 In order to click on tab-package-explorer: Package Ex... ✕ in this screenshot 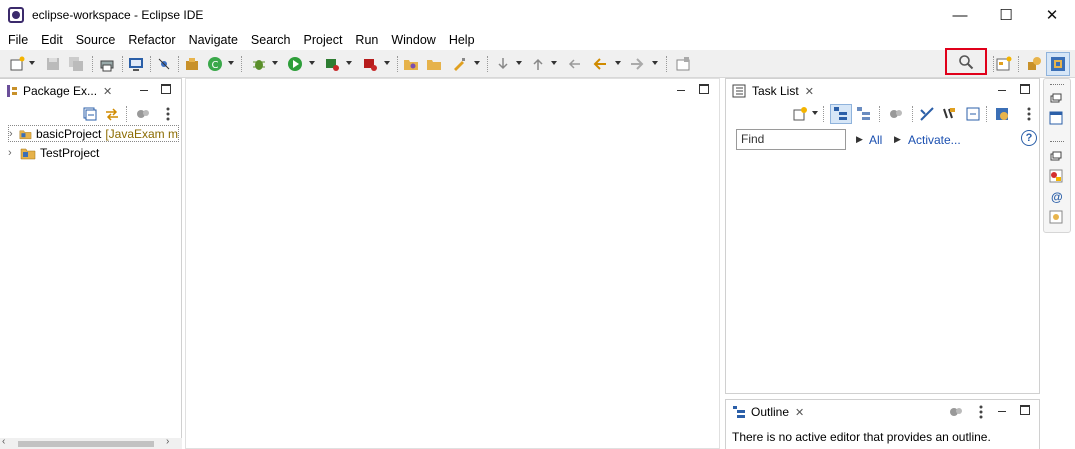, I will do `click(59, 91)`.